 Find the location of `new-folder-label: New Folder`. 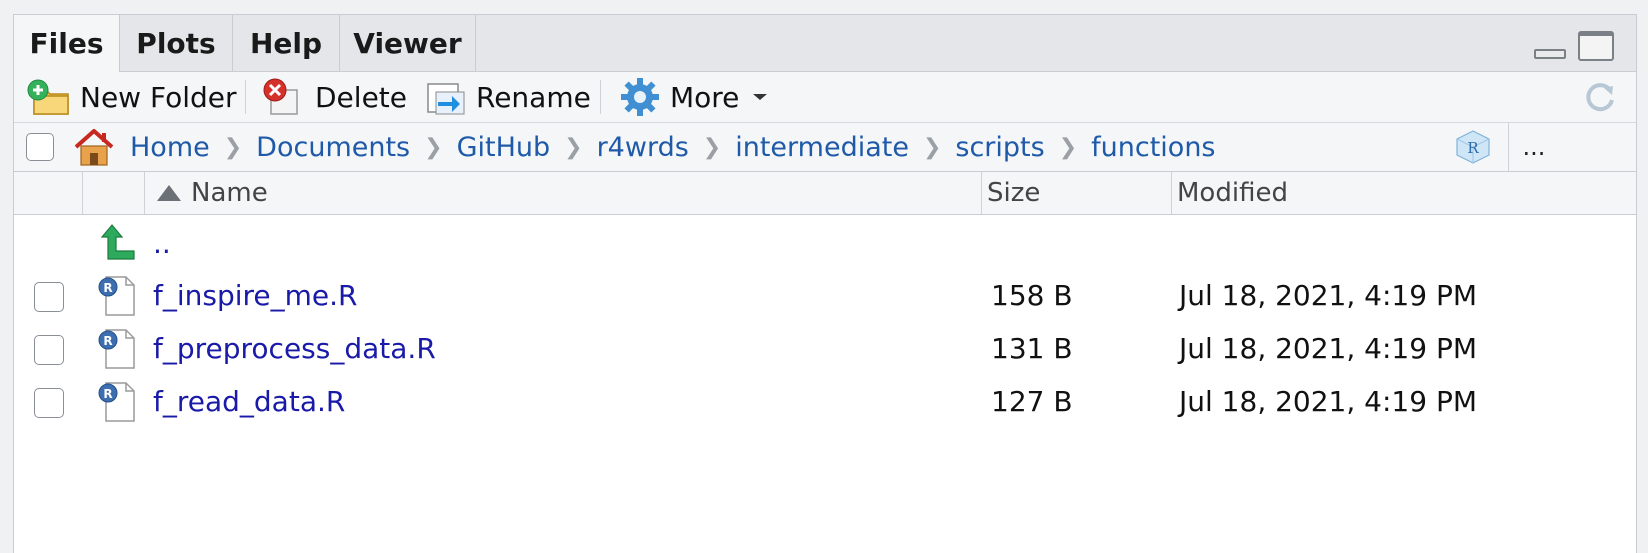

new-folder-label: New Folder is located at coordinates (158, 97).